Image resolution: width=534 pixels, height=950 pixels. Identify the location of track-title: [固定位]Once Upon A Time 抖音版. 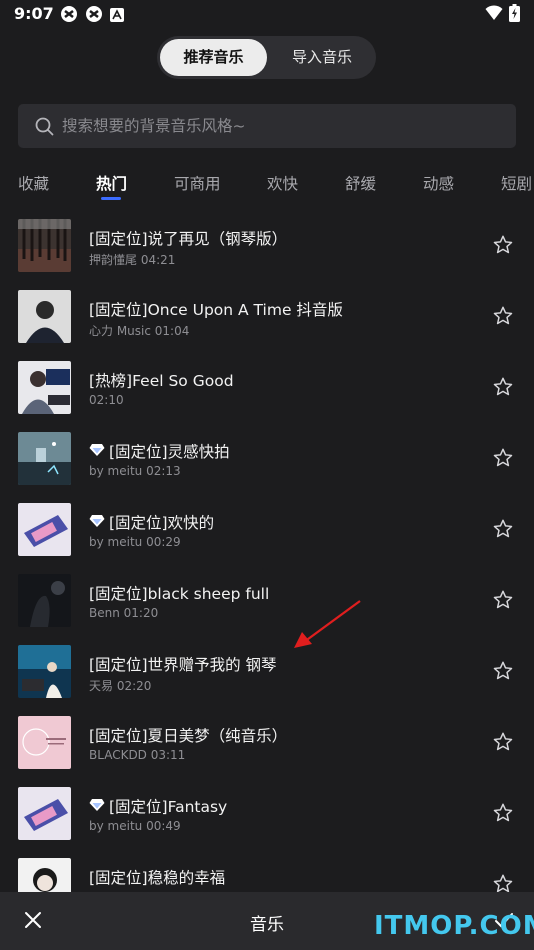
(216, 310).